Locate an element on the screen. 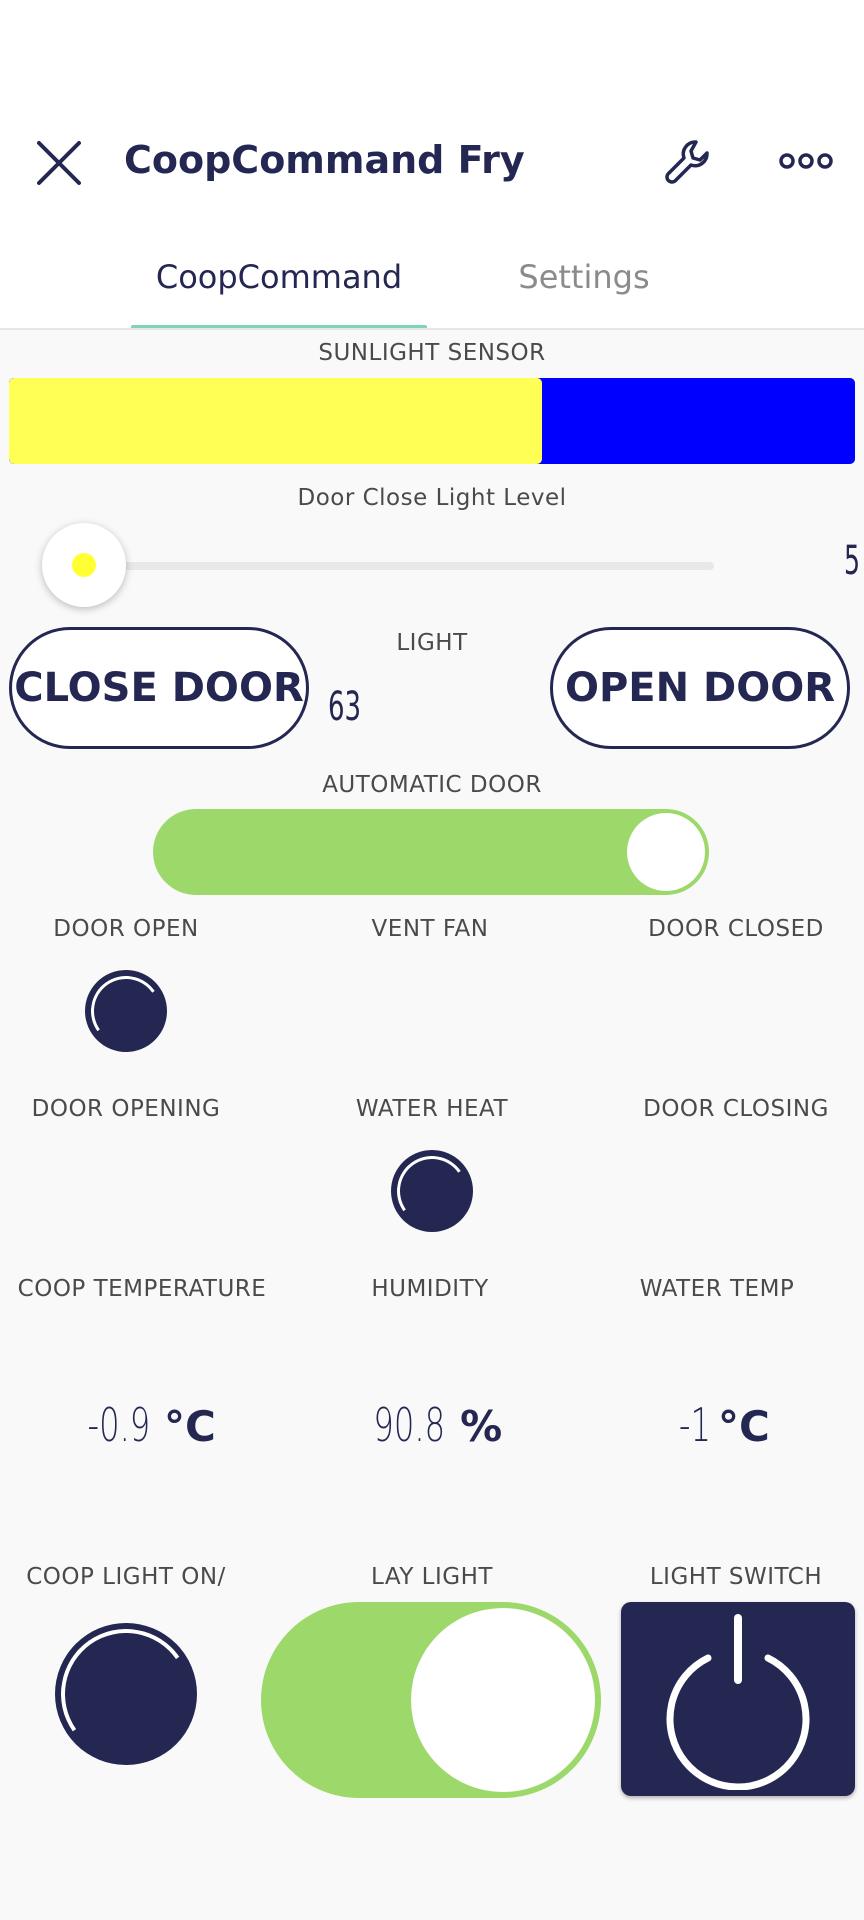 This screenshot has width=864, height=1920. slider-handle-dot is located at coordinates (84, 565).